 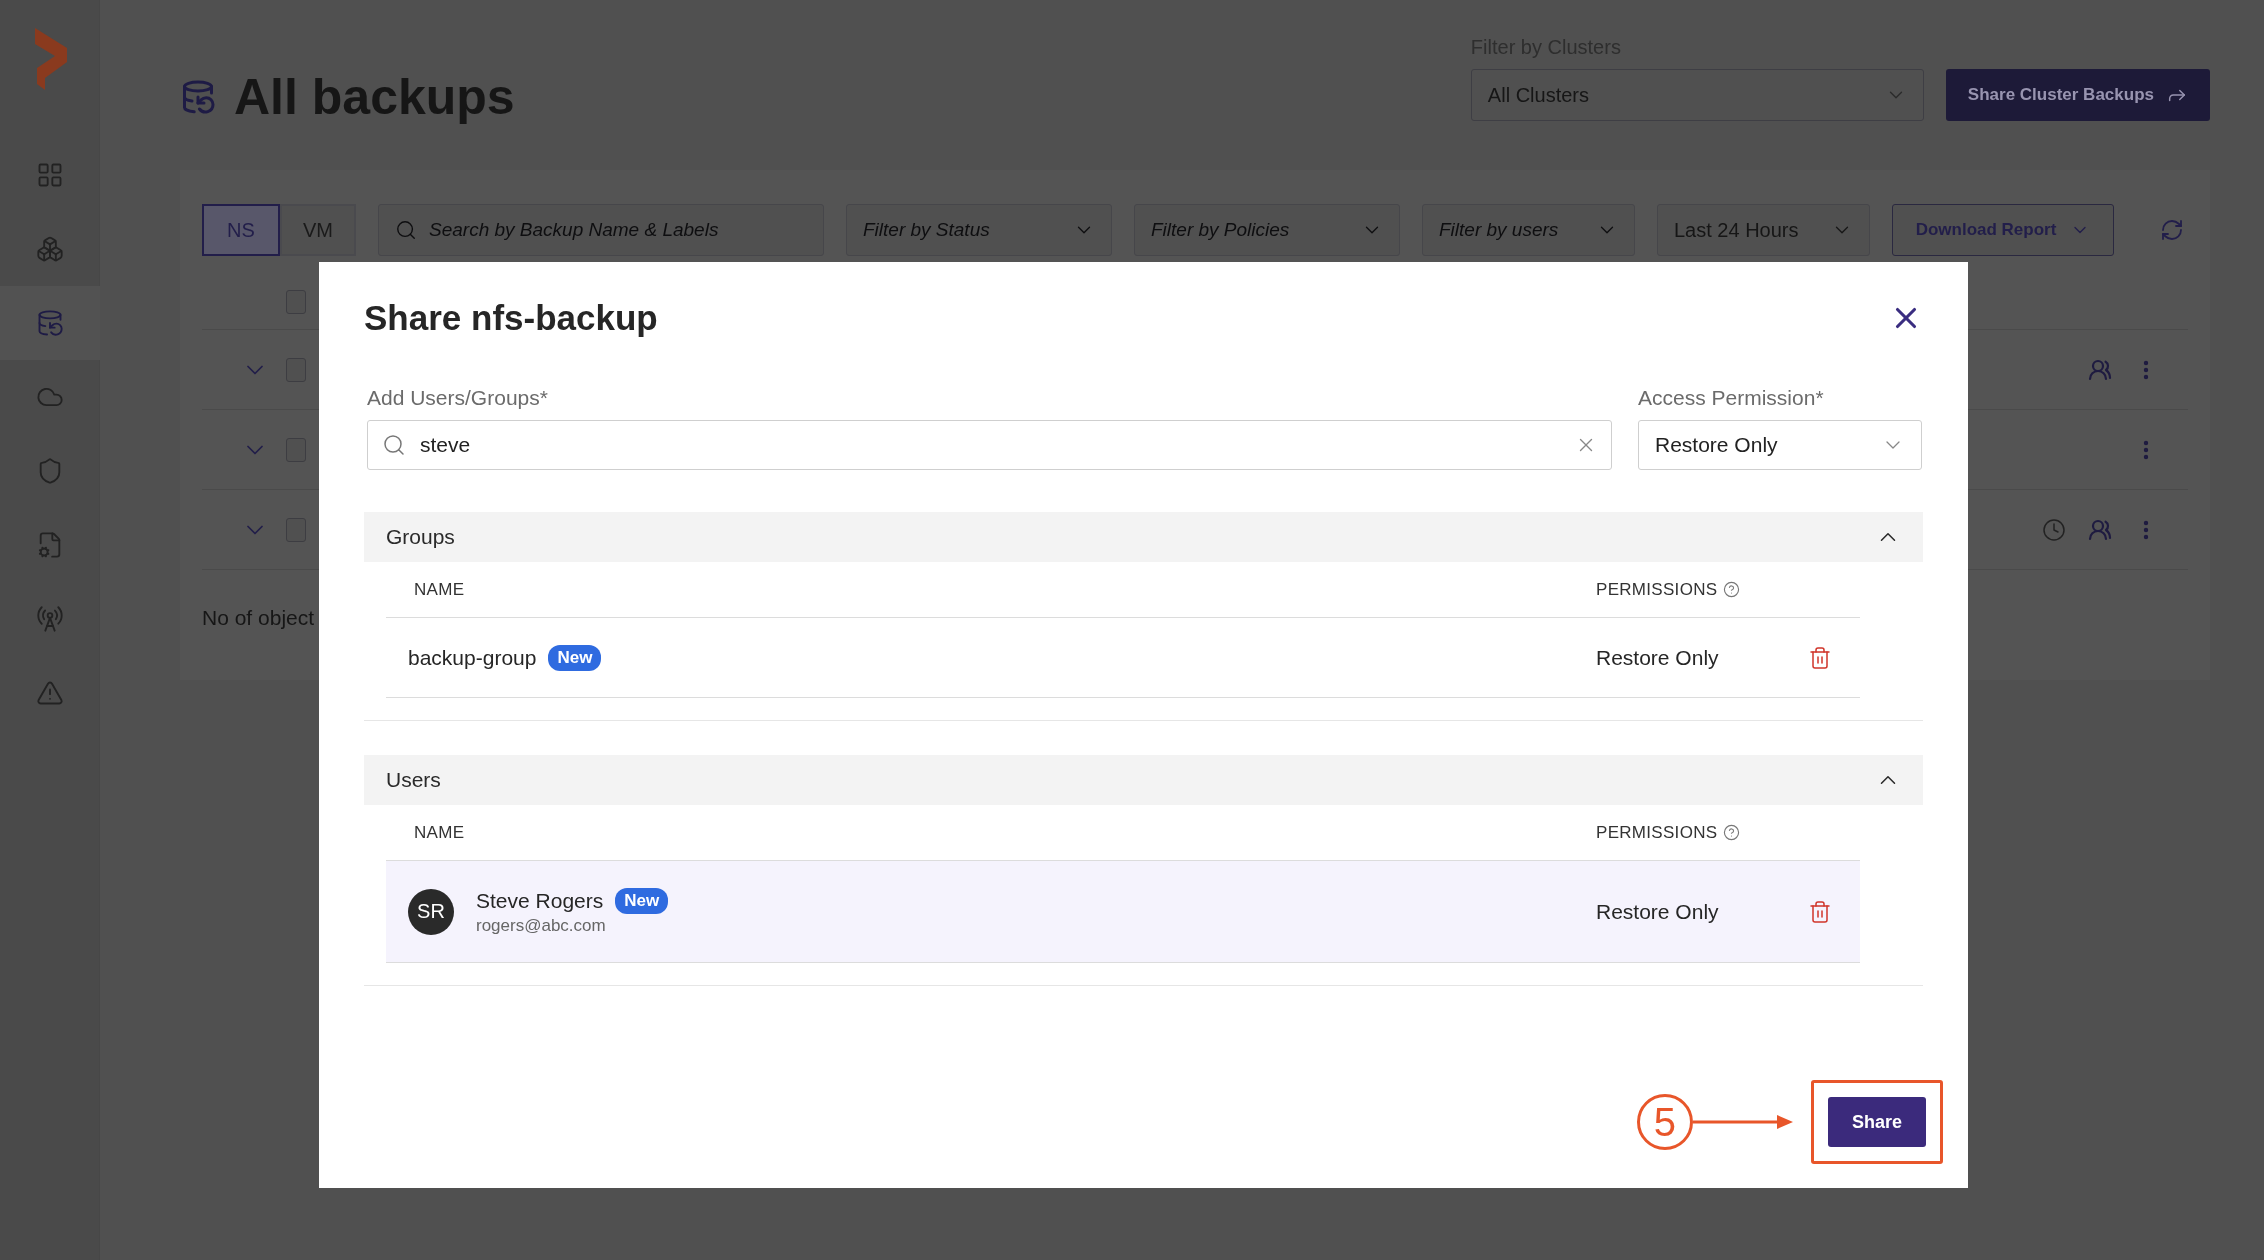 I want to click on field-label: Add Users/Groups*, so click(x=458, y=398).